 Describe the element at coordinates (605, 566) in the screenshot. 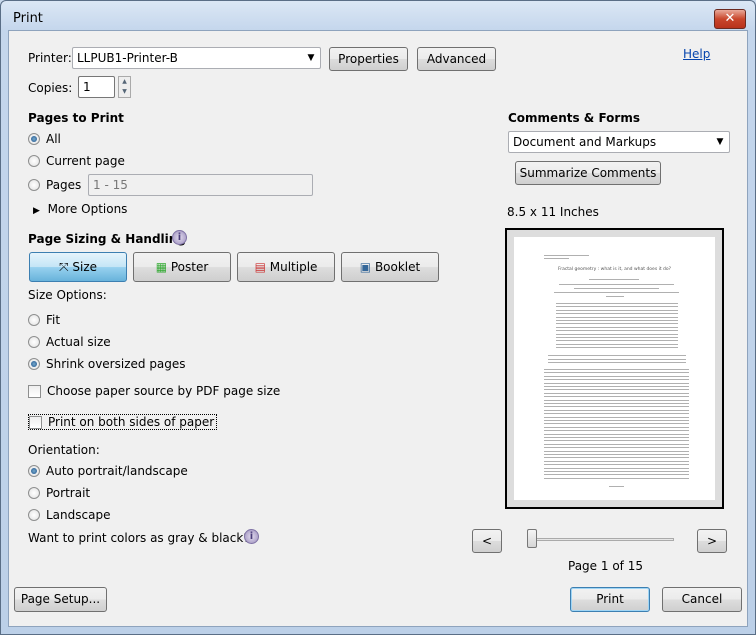

I see `page-indicator: Page 1 of 15` at that location.